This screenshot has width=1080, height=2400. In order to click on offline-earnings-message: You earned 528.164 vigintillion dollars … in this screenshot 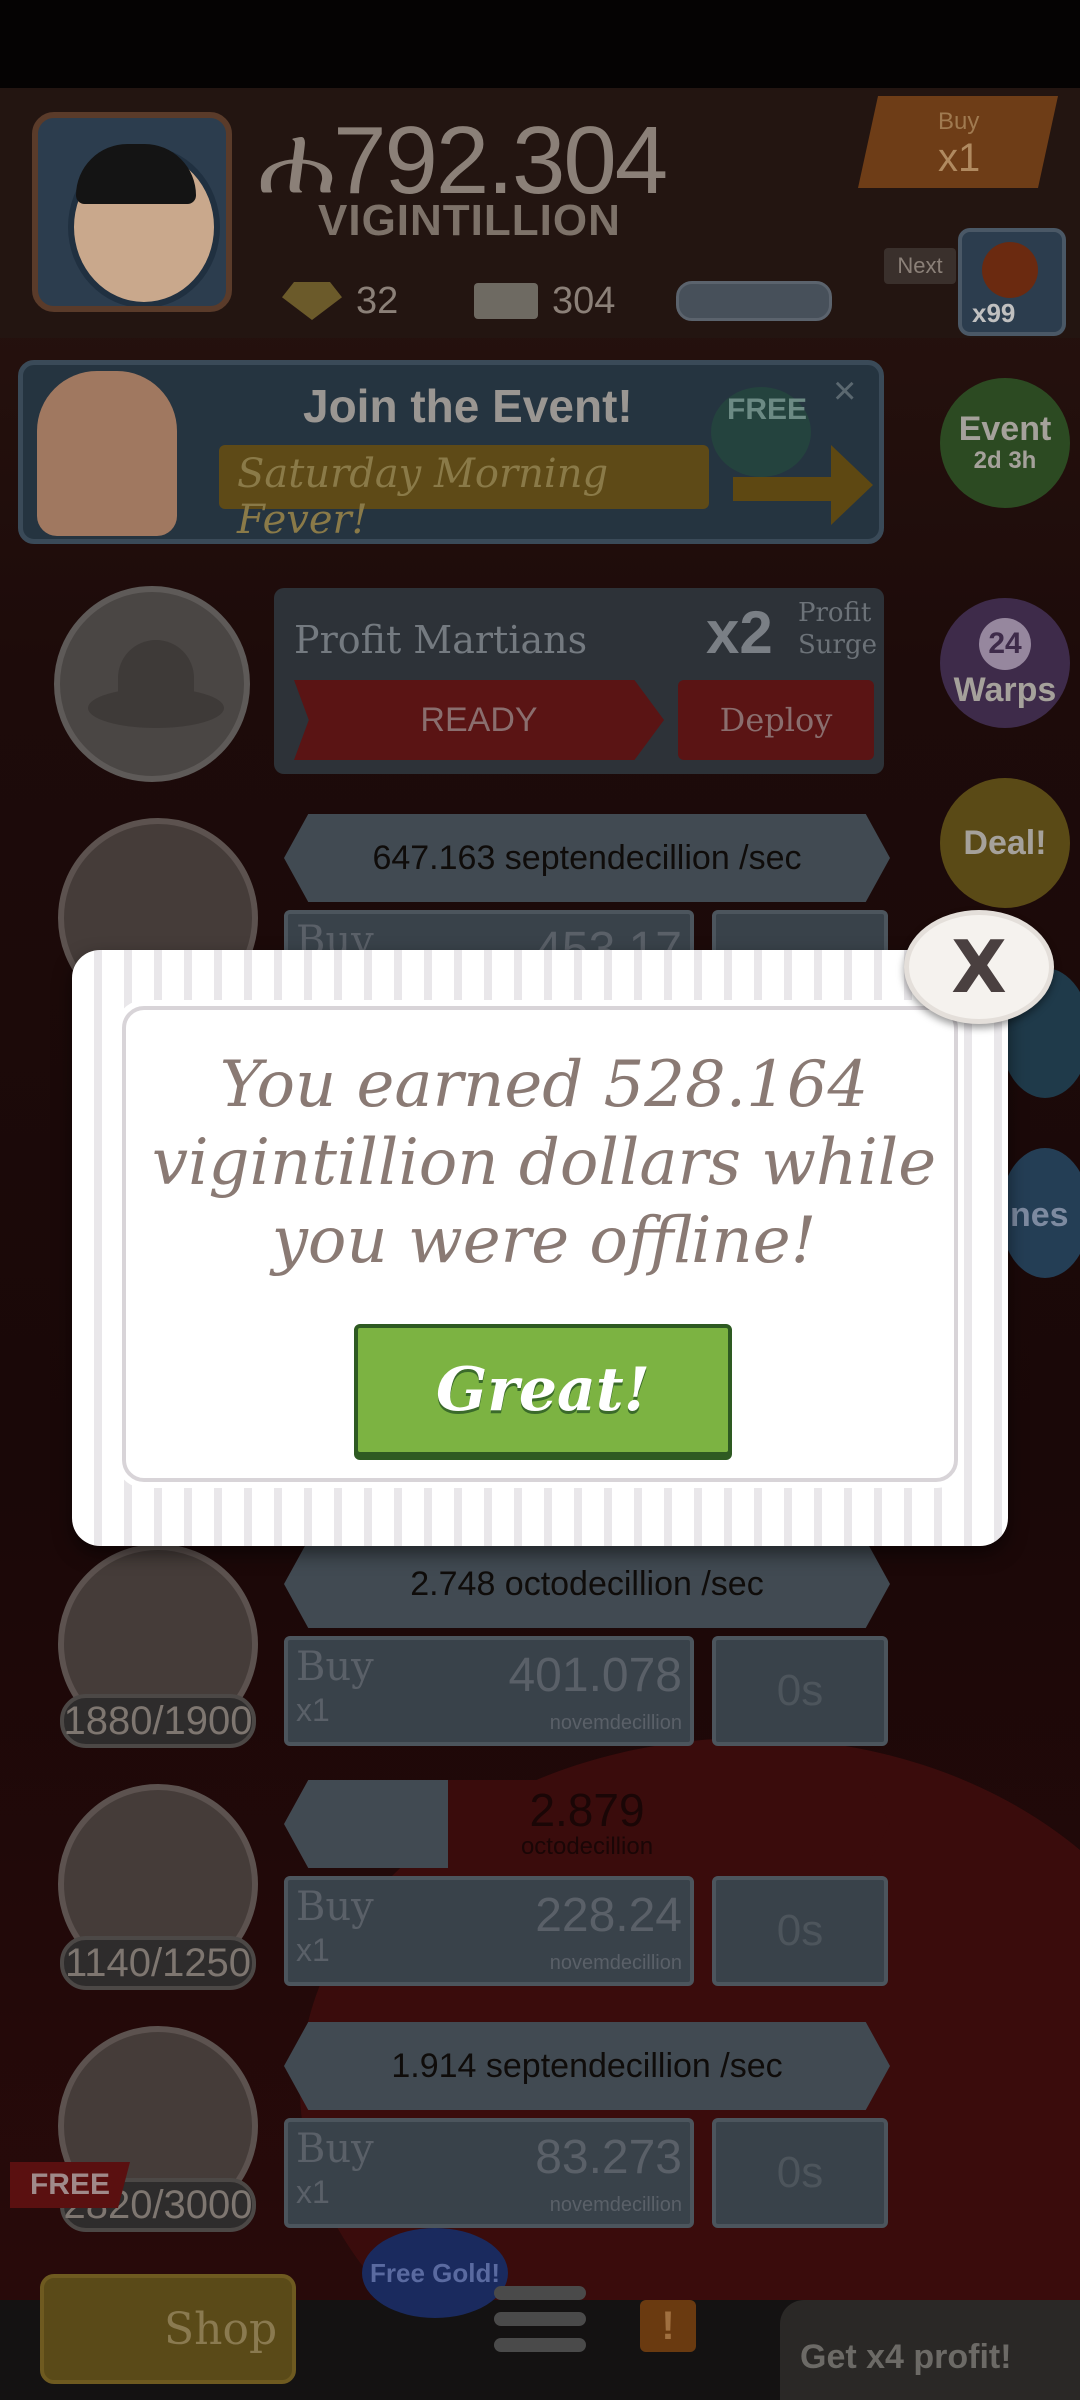, I will do `click(544, 1163)`.